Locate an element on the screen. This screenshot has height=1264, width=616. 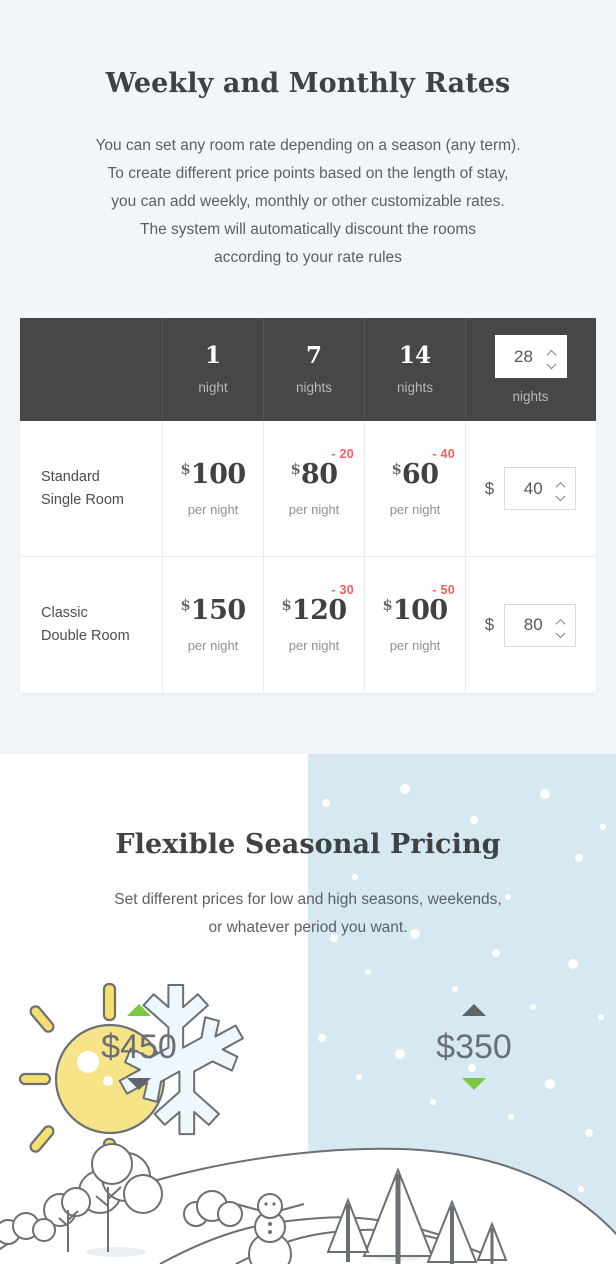
header-cell-7-nights: 7 nights is located at coordinates (313, 369).